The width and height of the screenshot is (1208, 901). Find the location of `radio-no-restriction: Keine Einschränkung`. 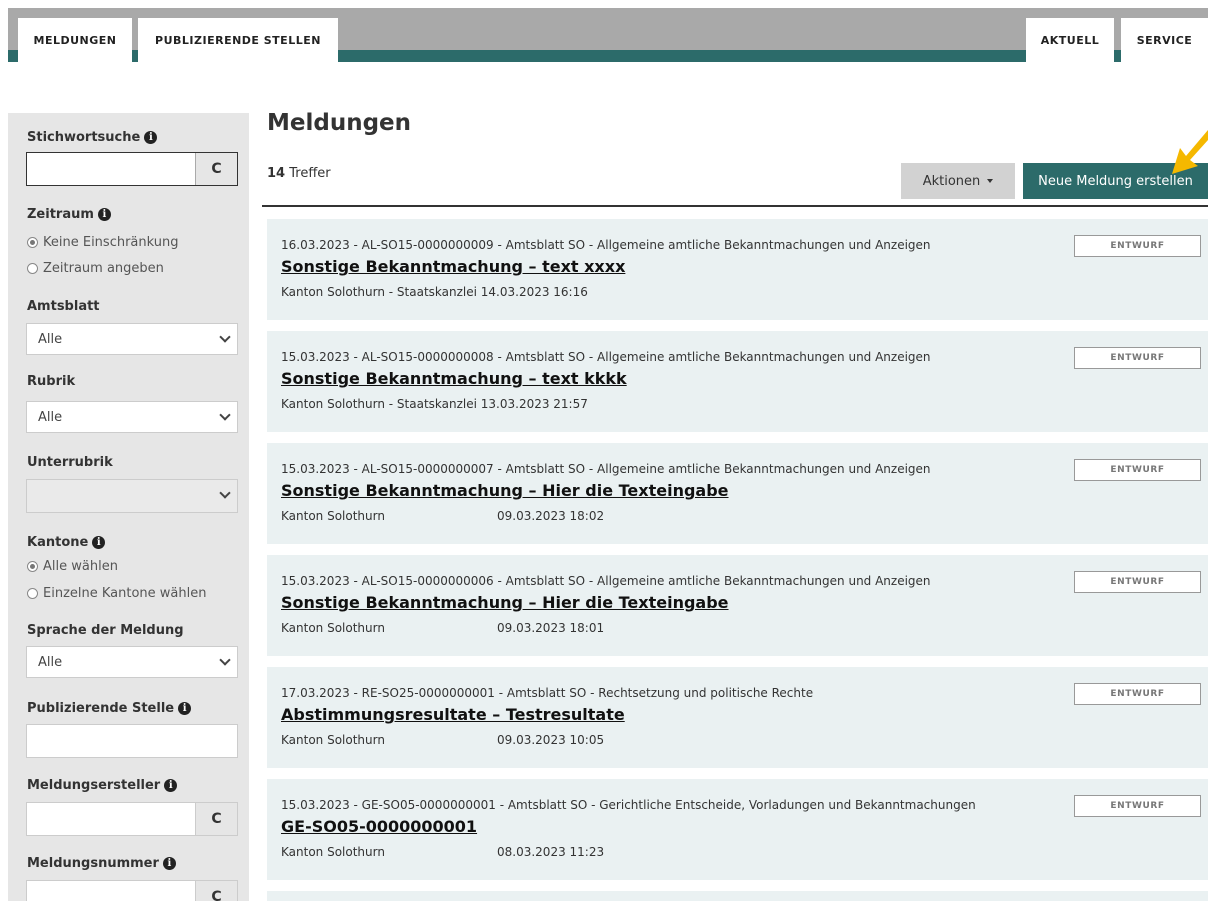

radio-no-restriction: Keine Einschränkung is located at coordinates (103, 242).